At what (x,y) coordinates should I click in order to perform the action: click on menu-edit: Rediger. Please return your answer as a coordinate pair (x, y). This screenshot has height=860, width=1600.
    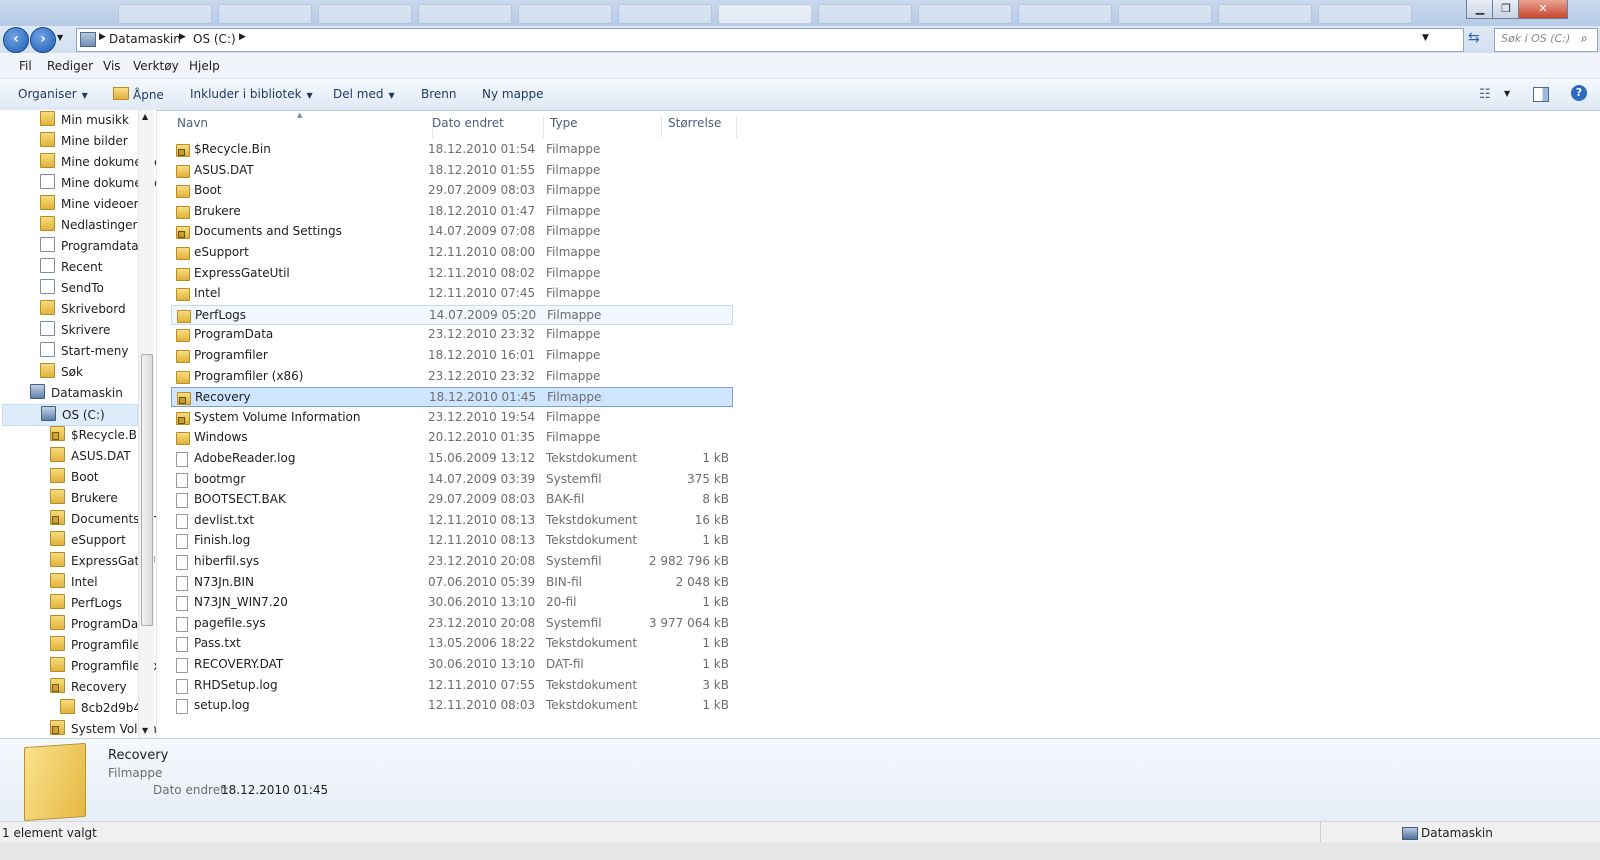
    Looking at the image, I should click on (70, 66).